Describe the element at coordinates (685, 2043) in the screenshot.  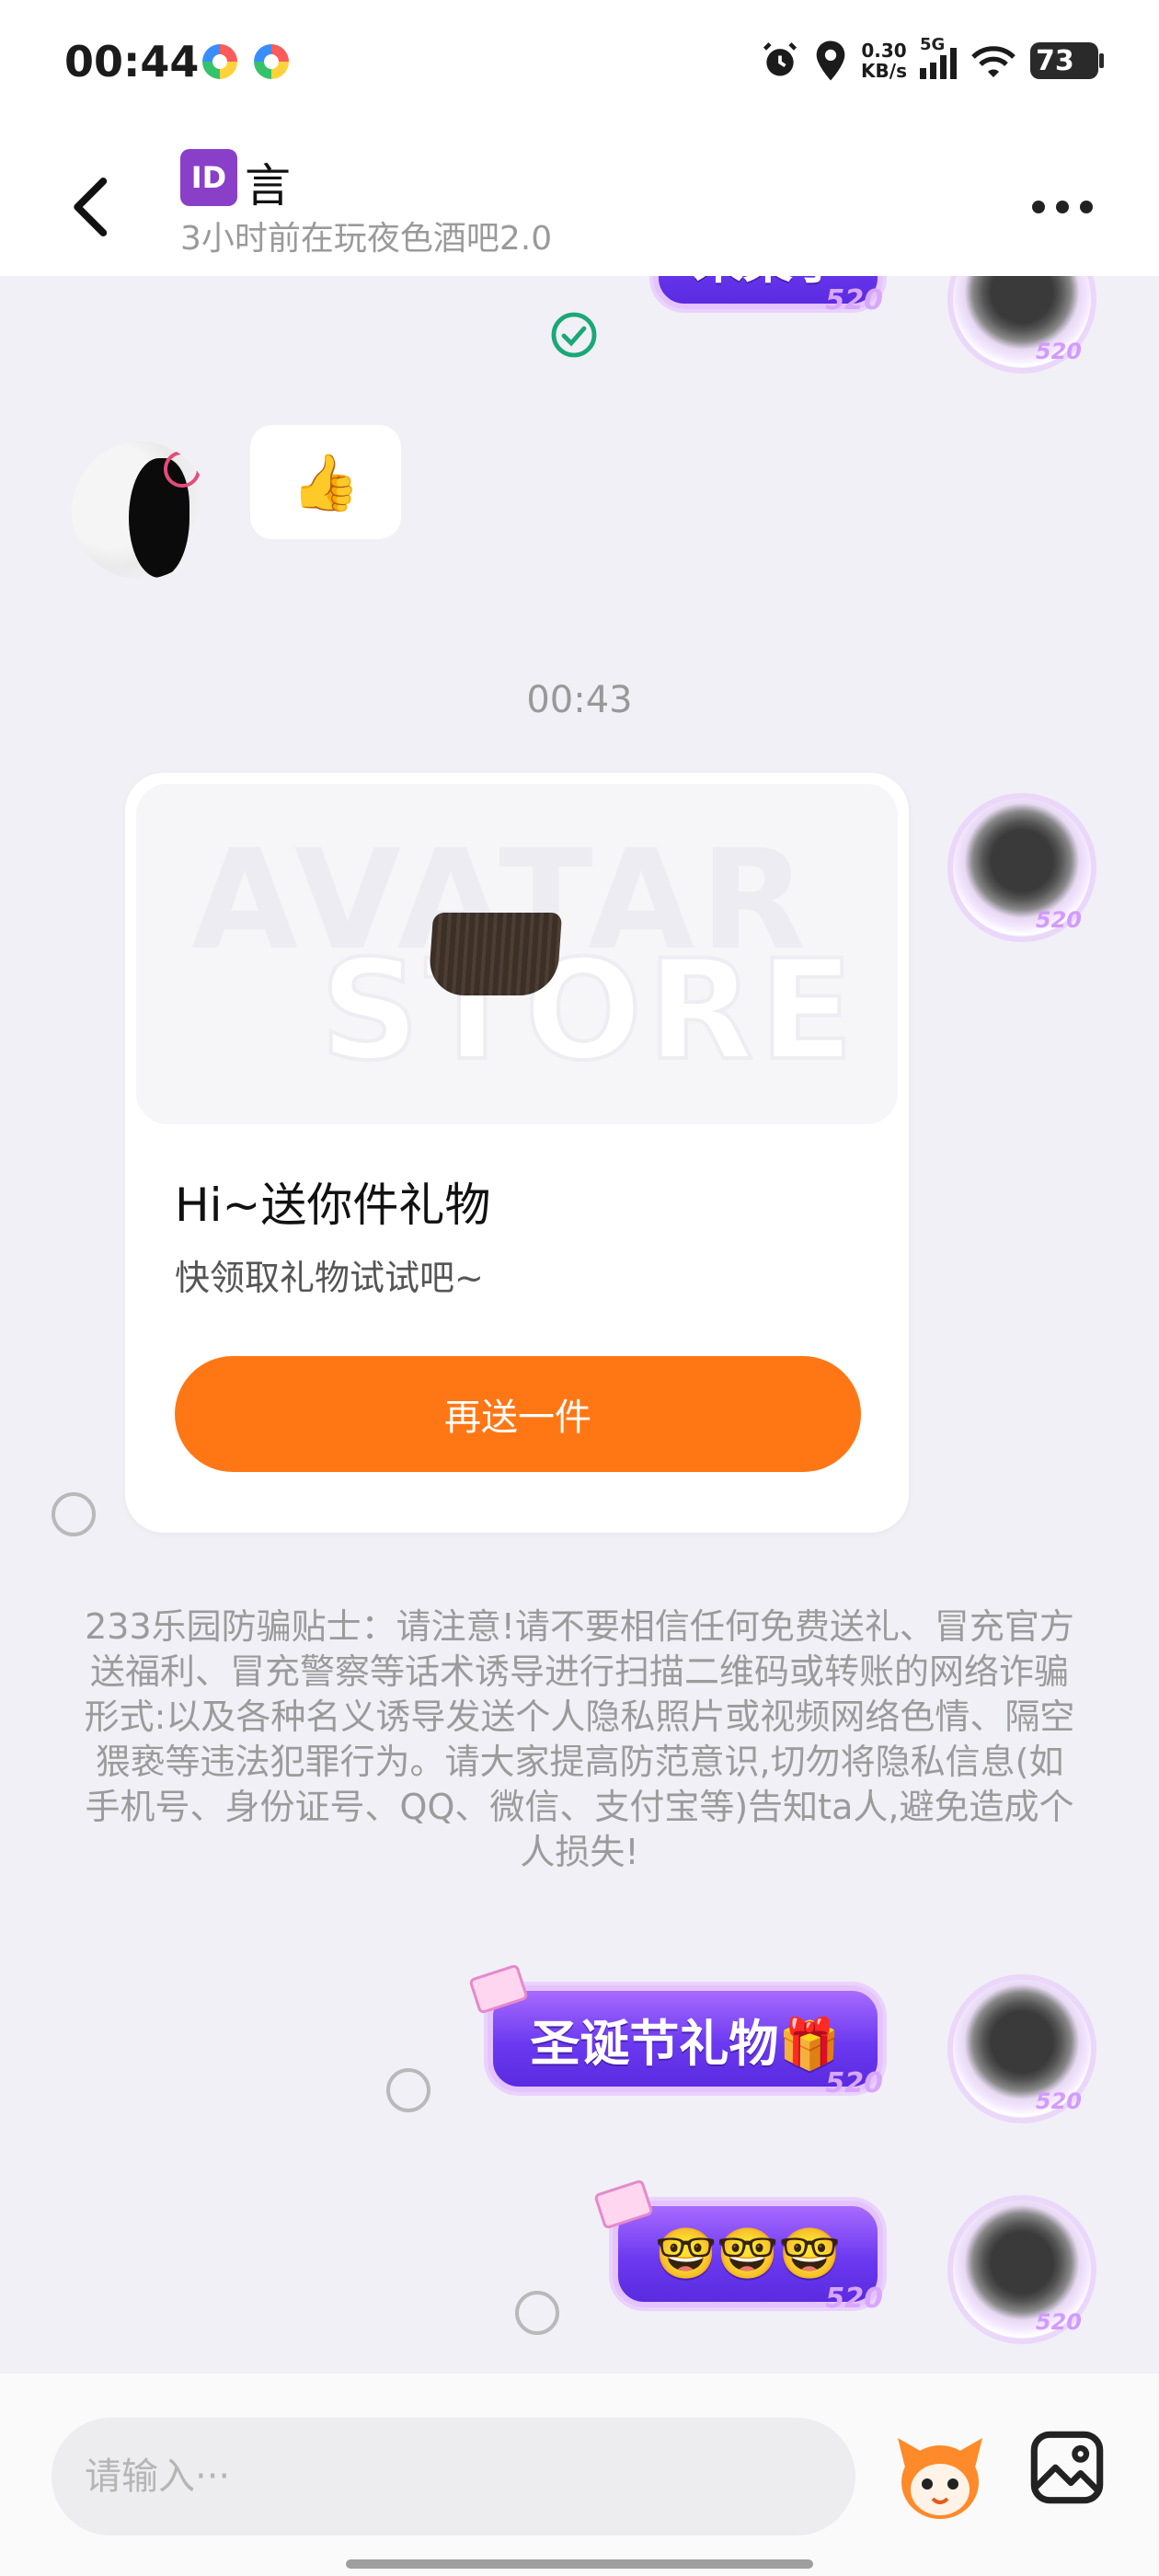
I see `gift-message-text: 圣诞节礼物🎁` at that location.